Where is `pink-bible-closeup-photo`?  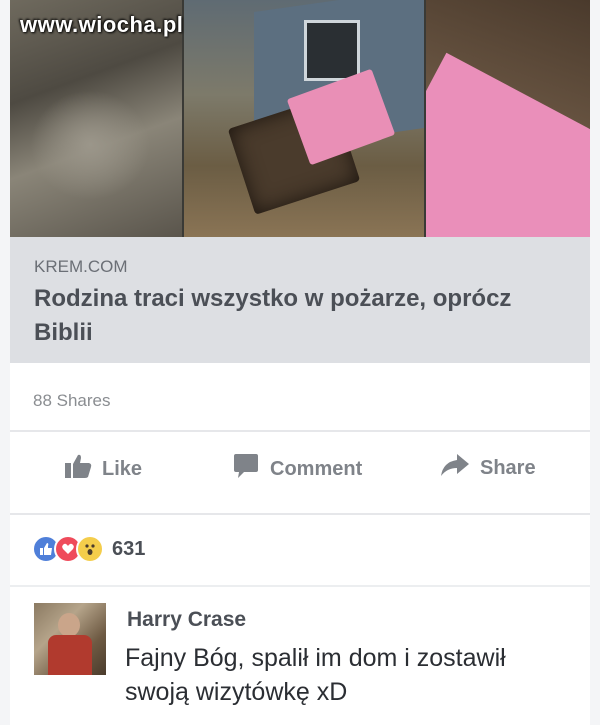 pink-bible-closeup-photo is located at coordinates (508, 118).